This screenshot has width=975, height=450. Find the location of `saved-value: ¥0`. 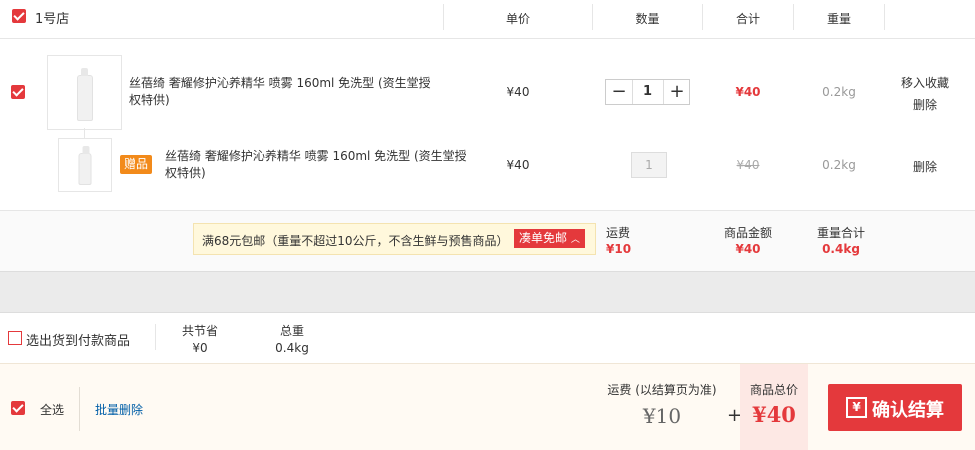

saved-value: ¥0 is located at coordinates (200, 348).